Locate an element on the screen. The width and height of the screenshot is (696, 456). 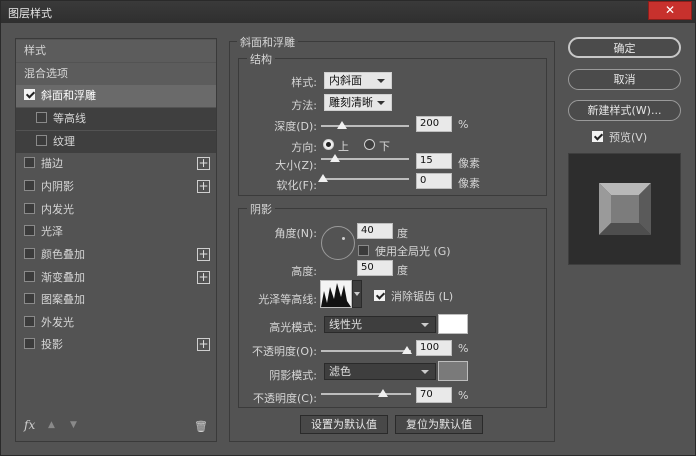
style-item-label: 描边 is located at coordinates (52, 163).